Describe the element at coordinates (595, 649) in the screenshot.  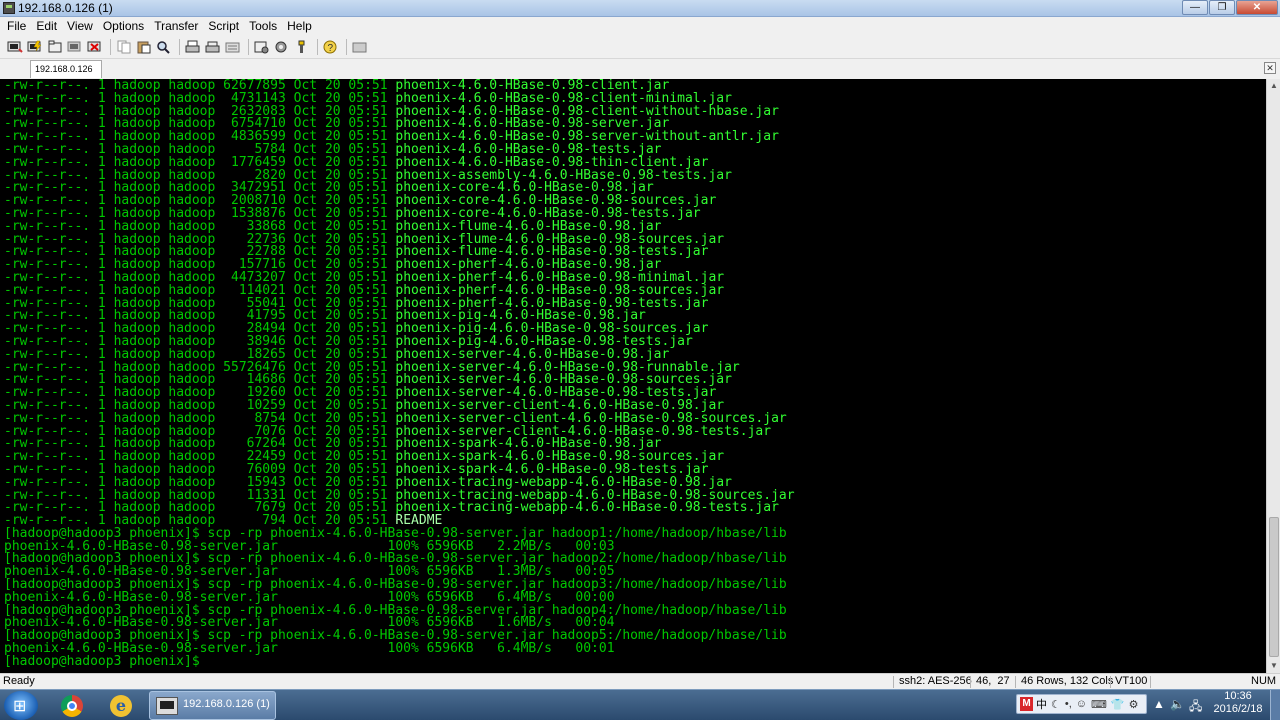
I see `transfer-eta: 00:01` at that location.